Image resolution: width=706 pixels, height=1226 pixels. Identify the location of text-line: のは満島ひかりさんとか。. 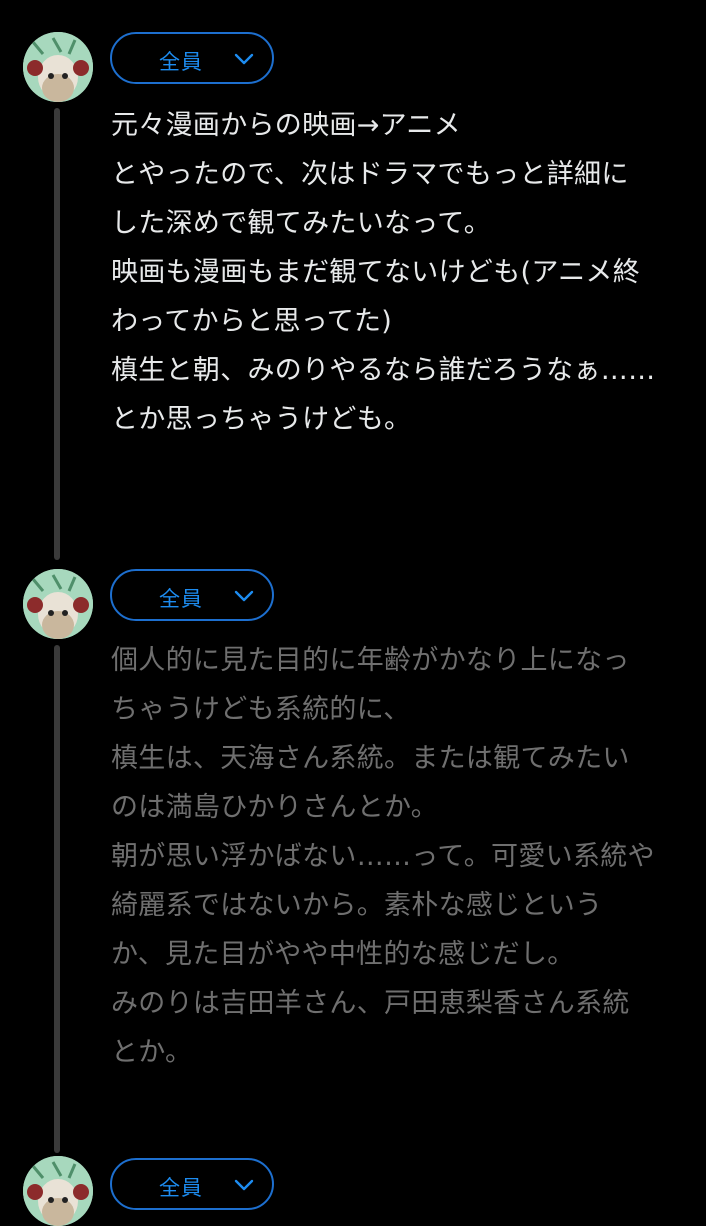
(275, 807).